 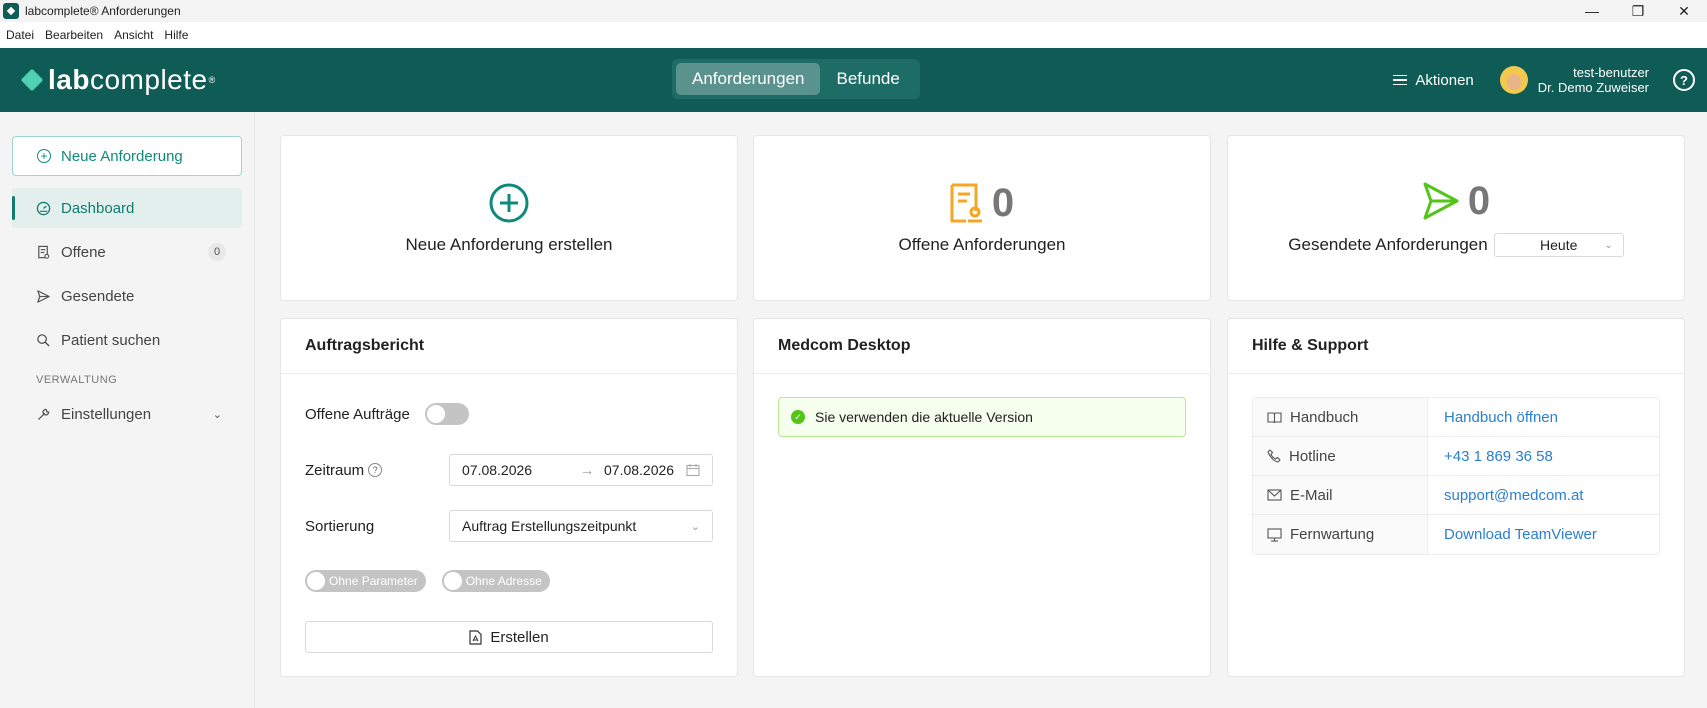 I want to click on sidebar-item-patient-suchen: Patient suchen, so click(x=127, y=340).